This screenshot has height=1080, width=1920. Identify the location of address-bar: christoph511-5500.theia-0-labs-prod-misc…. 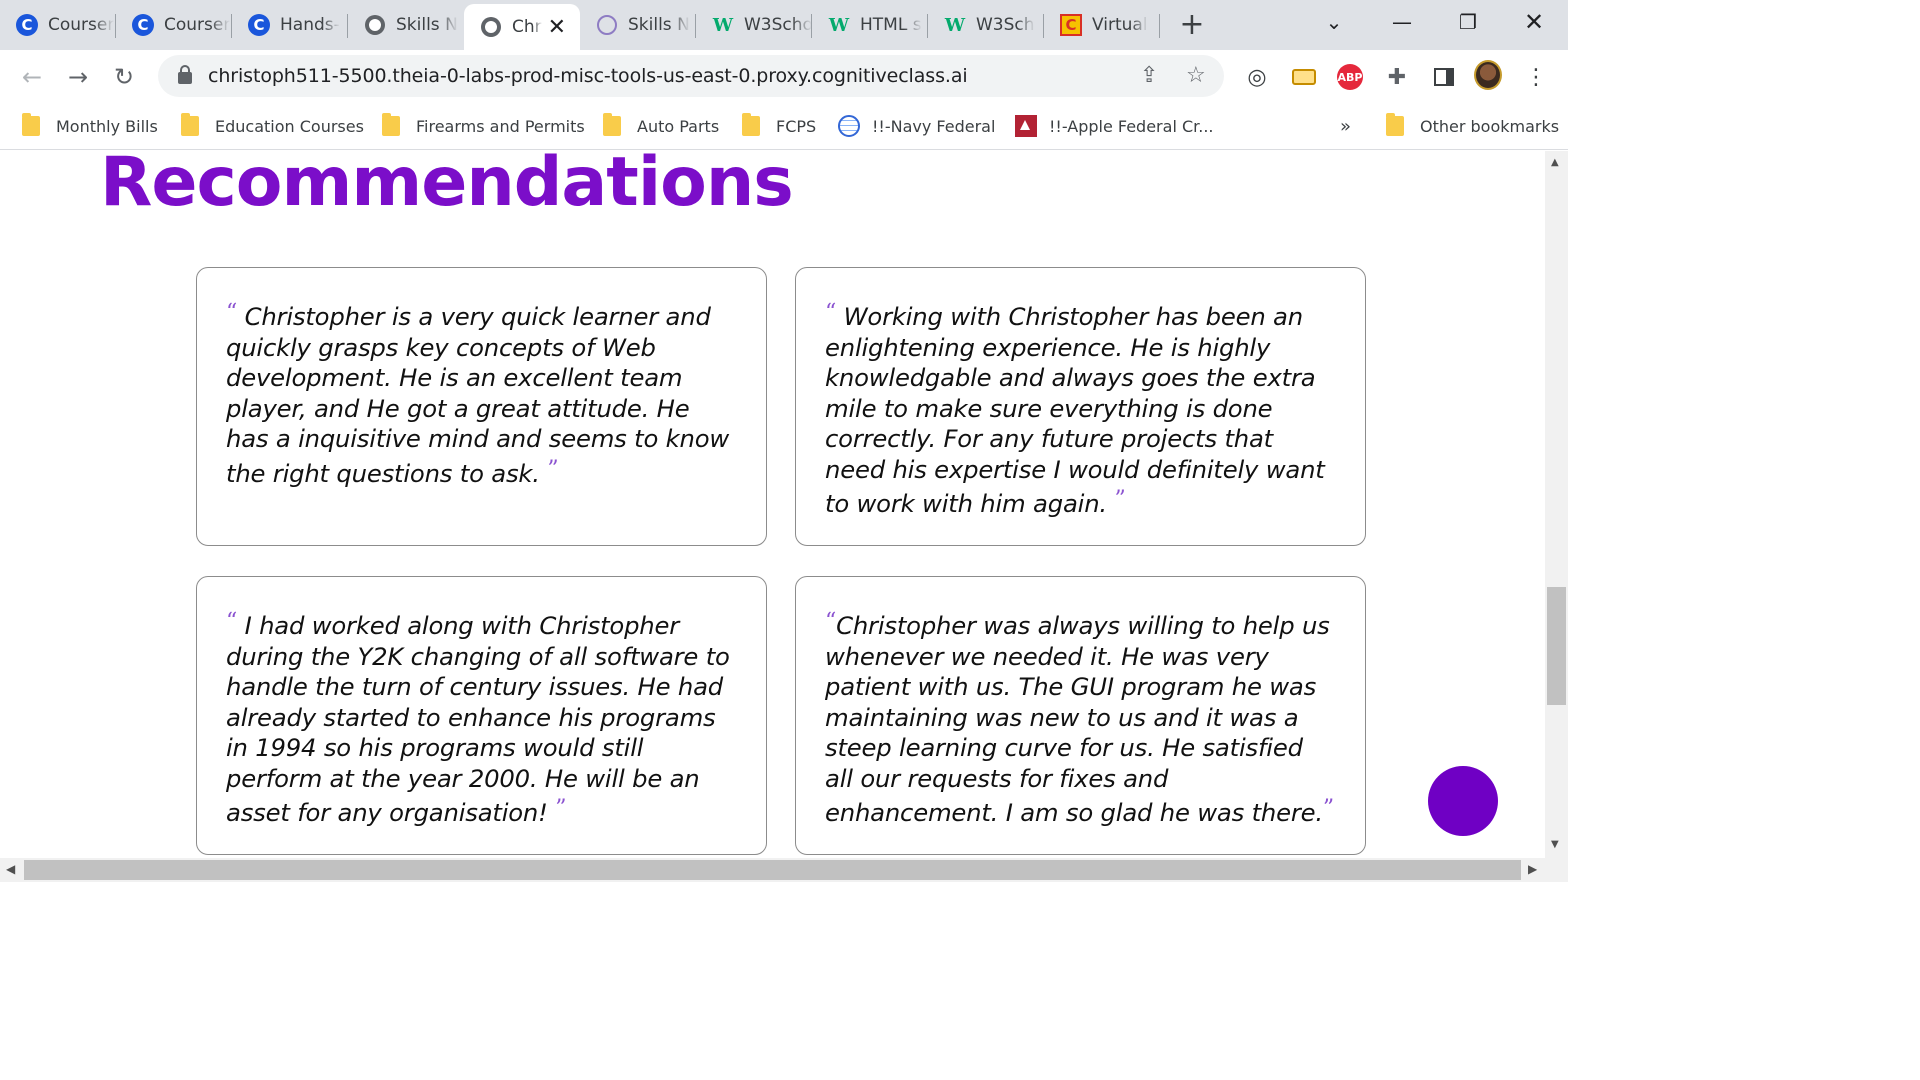
(691, 76).